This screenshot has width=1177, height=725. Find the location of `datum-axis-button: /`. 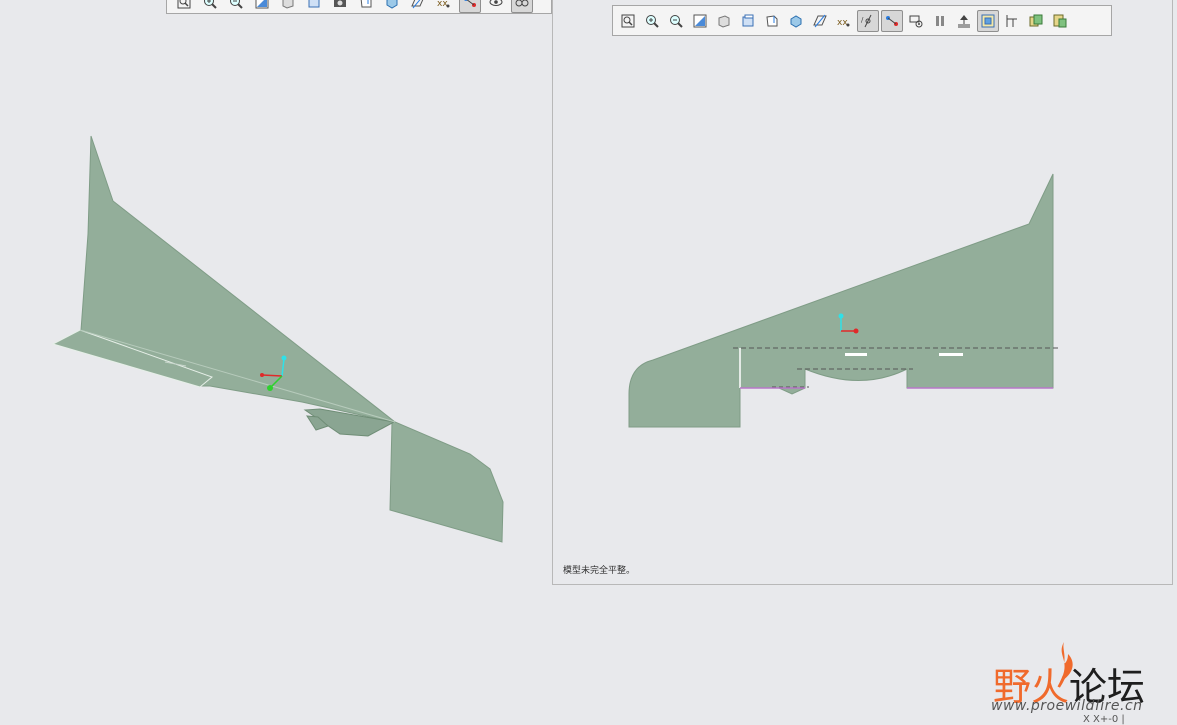

datum-axis-button: / is located at coordinates (868, 20).